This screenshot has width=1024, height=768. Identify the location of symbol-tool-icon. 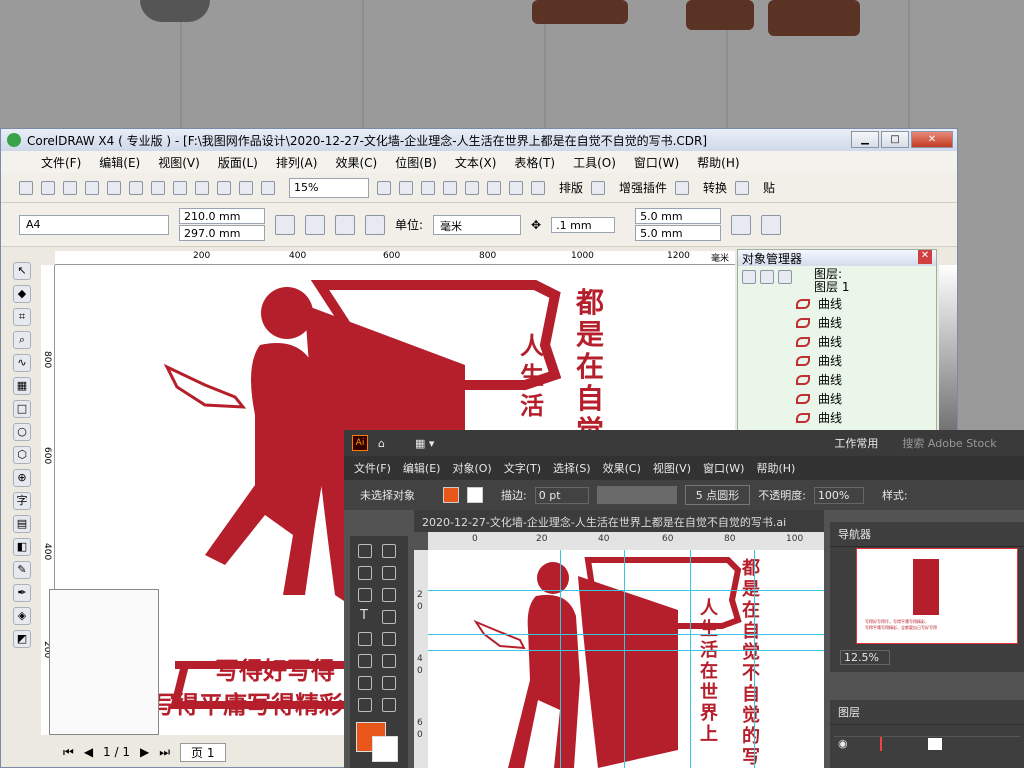
(389, 683).